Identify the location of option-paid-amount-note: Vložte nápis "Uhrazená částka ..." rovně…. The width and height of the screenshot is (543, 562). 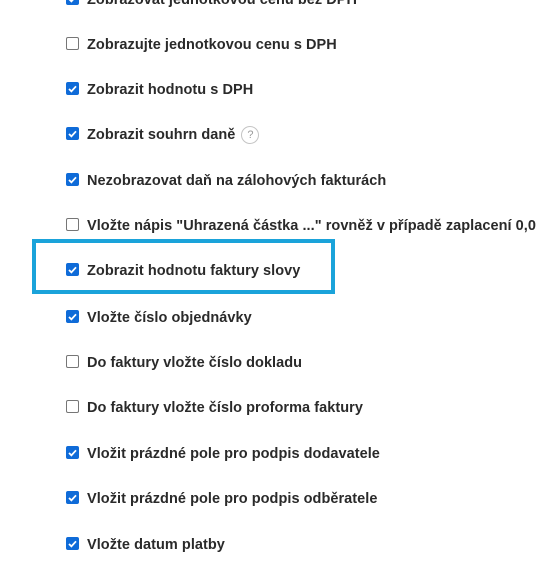
(301, 226).